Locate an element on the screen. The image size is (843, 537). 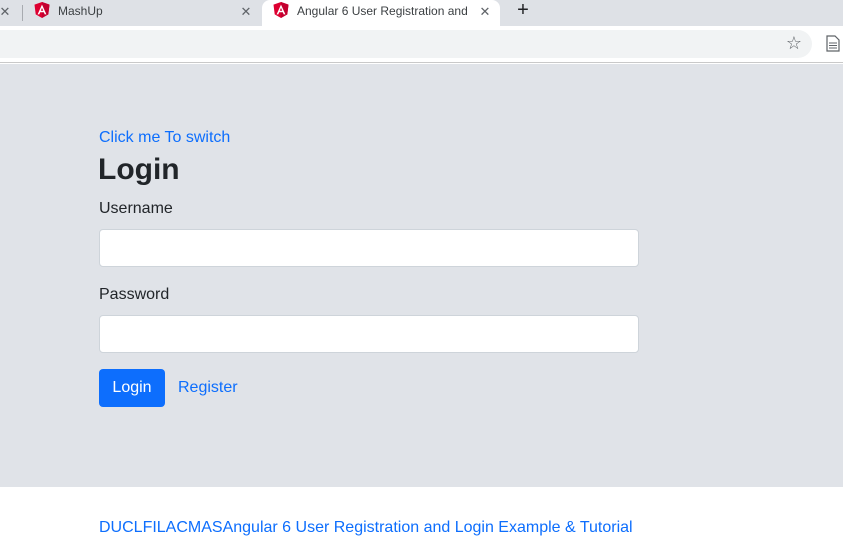
bookmark-star-icon: ☆ is located at coordinates (794, 43).